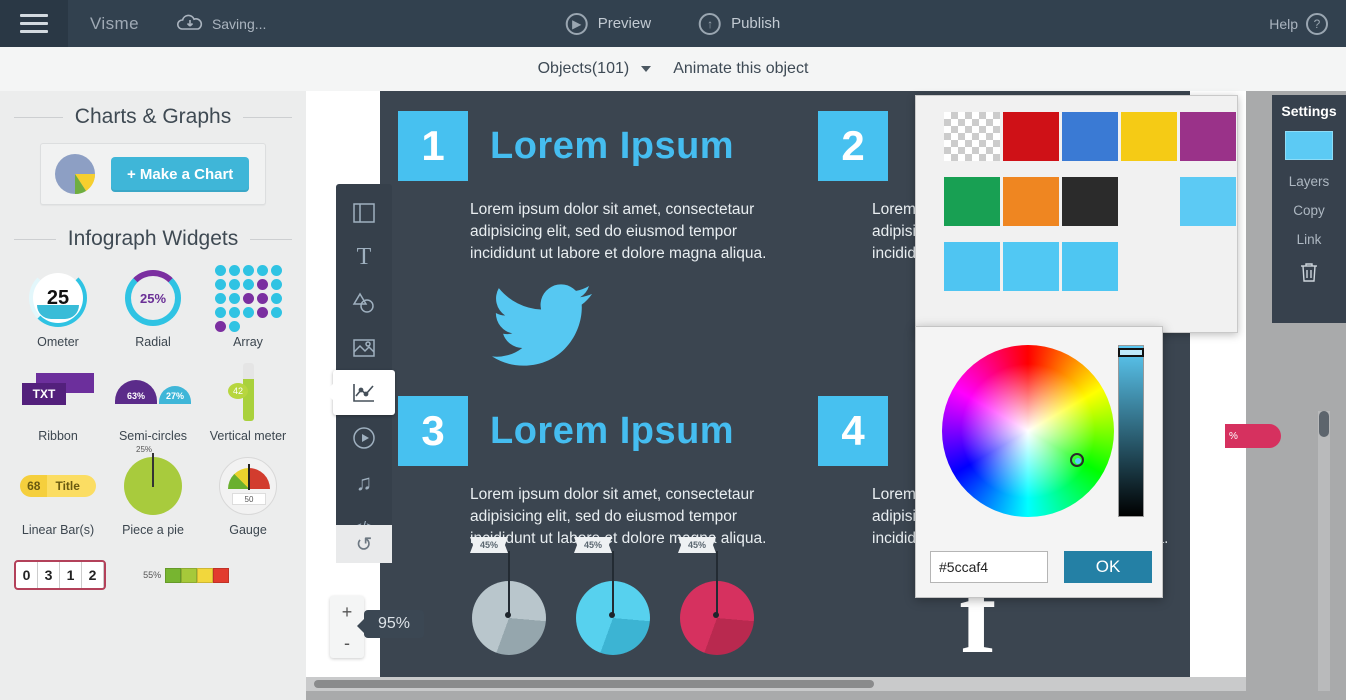  I want to click on color-palette-popup, so click(1076, 214).